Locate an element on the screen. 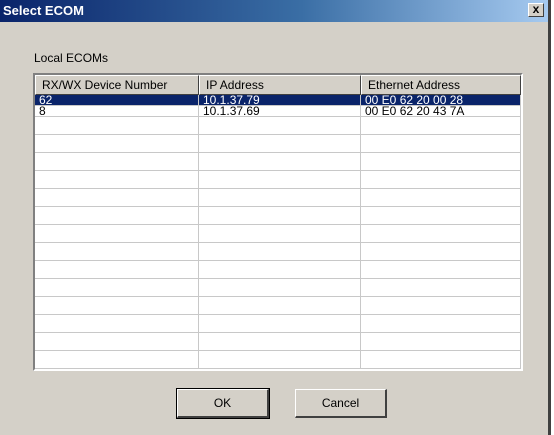 The height and width of the screenshot is (435, 554). table-row: 8 10.1.37.69 00 E0 62 20 43 7A is located at coordinates (278, 111).